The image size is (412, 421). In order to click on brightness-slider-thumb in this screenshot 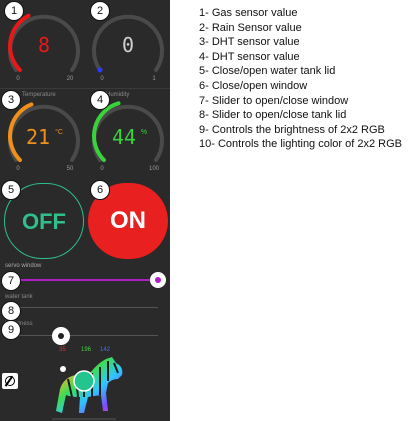, I will do `click(60, 336)`.